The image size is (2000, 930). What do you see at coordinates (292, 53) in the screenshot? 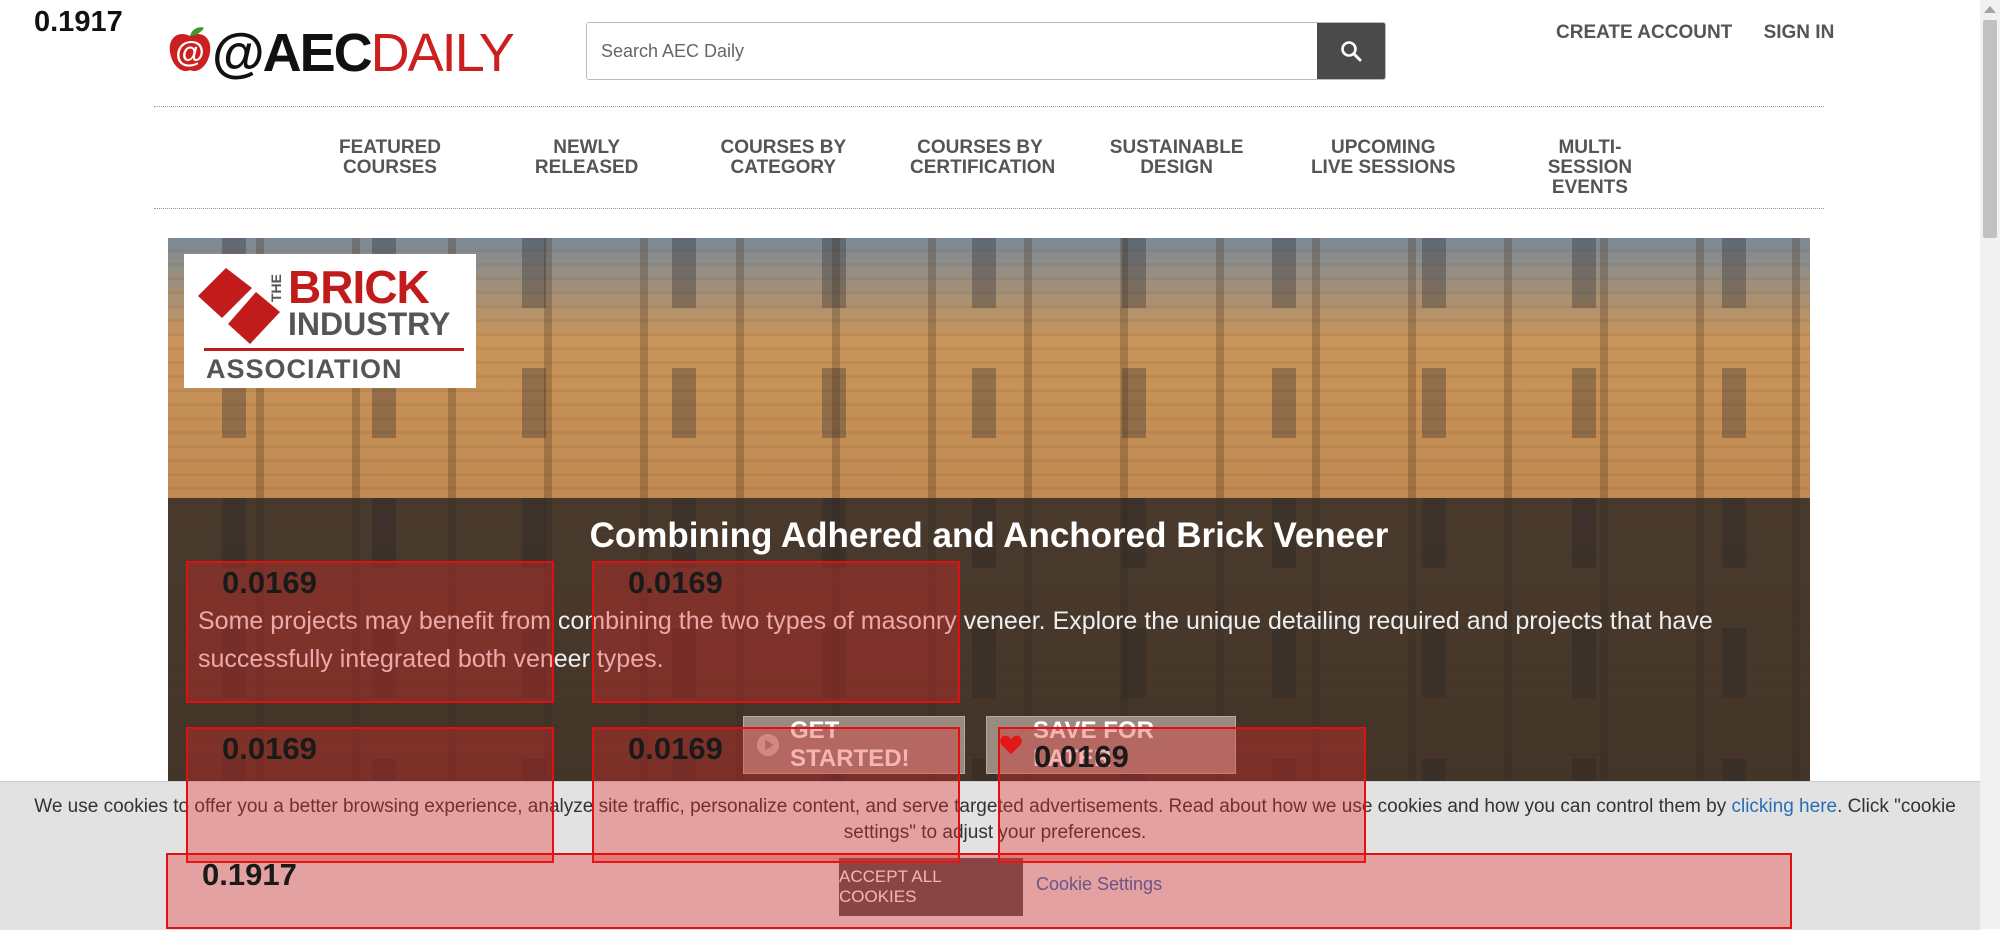
I see `logo-aec: @AEC` at bounding box center [292, 53].